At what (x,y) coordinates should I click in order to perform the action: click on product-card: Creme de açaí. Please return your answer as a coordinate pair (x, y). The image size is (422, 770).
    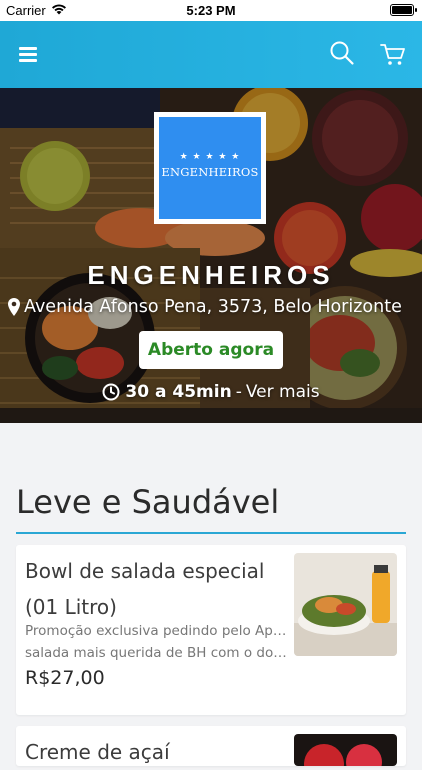
    Looking at the image, I should click on (211, 746).